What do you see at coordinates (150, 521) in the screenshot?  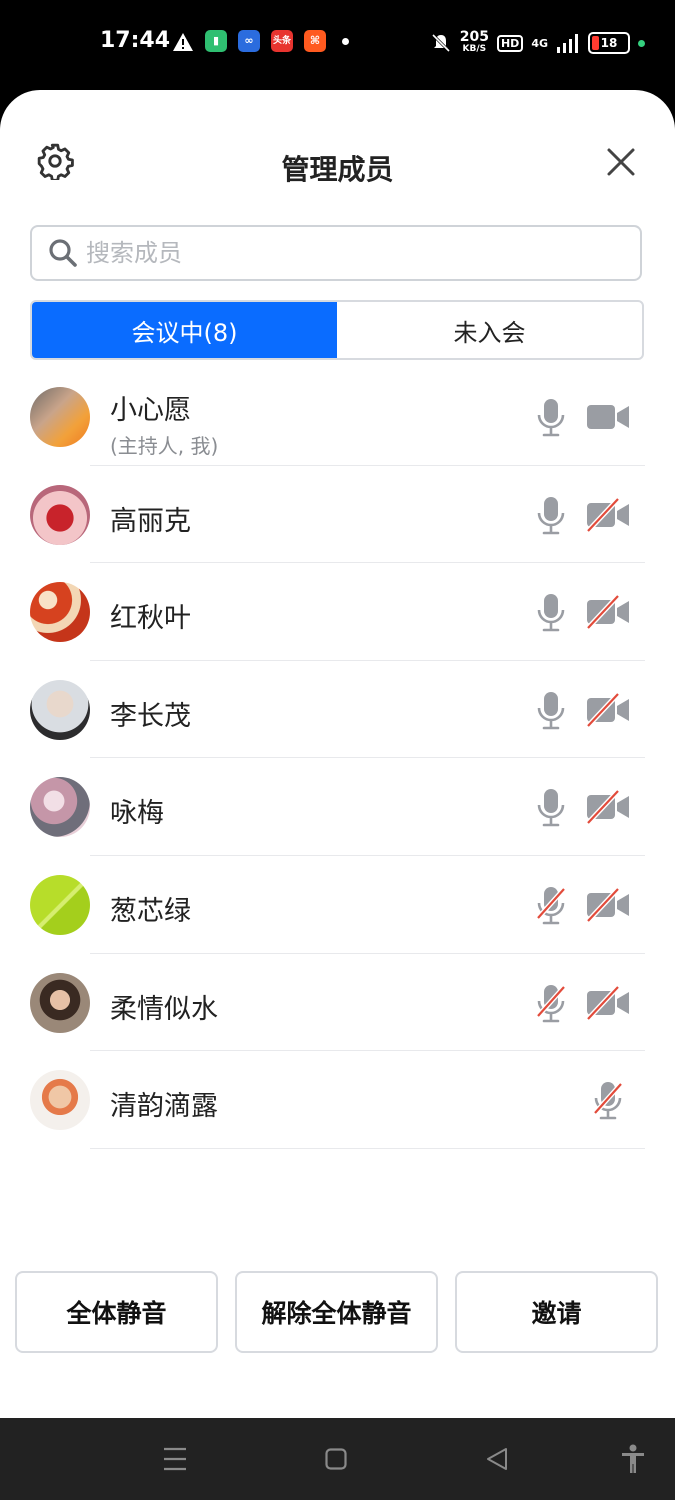 I see `member-name: 高丽克` at bounding box center [150, 521].